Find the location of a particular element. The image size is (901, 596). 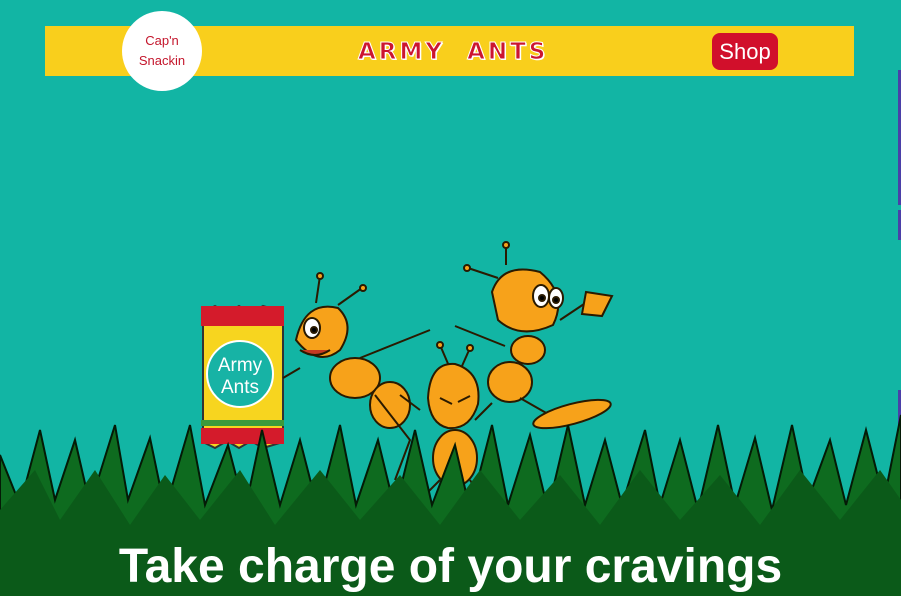

bag-label-line-1: Army is located at coordinates (240, 365).